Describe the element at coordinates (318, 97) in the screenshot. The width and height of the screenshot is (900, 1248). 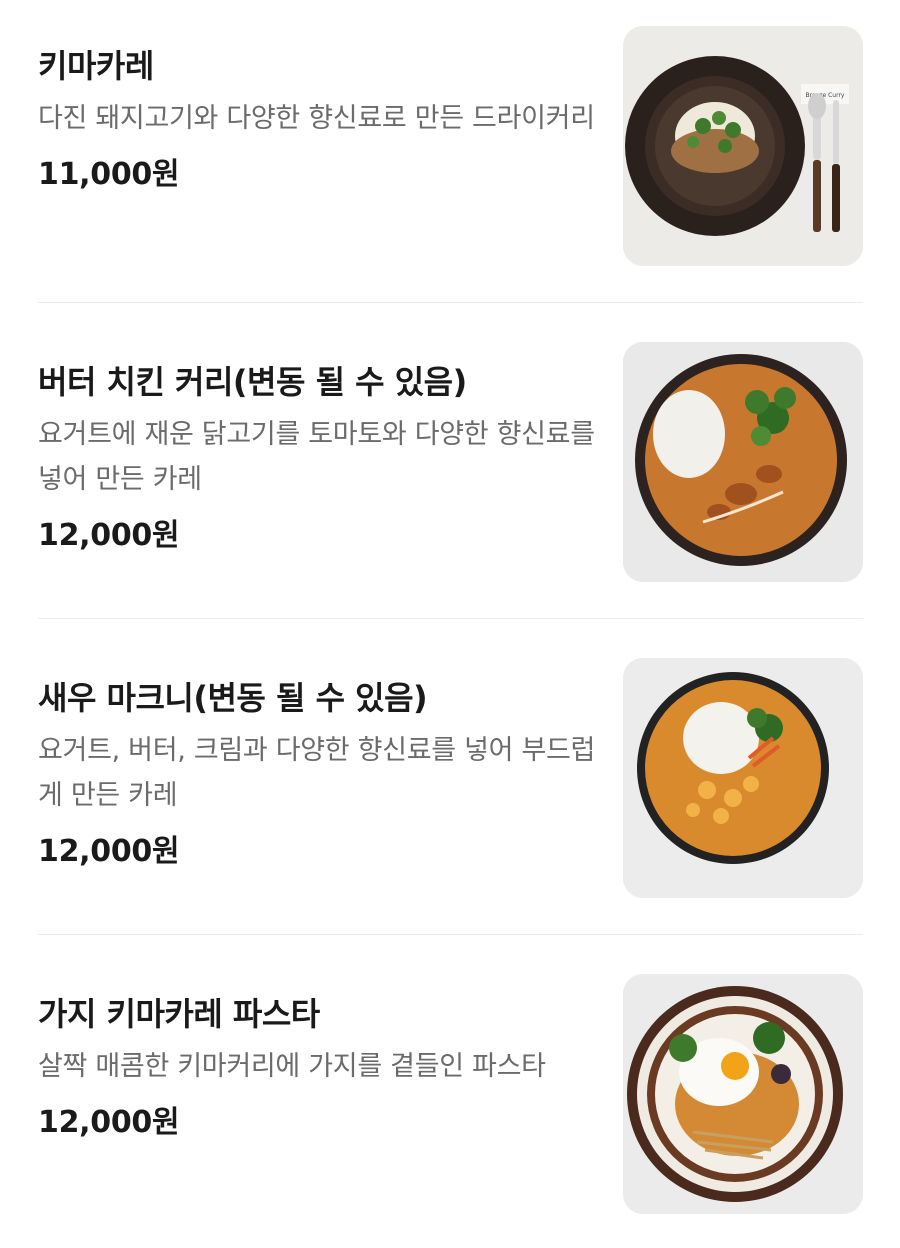
I see `menu-item-text: 키마카레 다진 돼지고기와 다양한 향신료로 만든 드라이커리 11,000원` at that location.